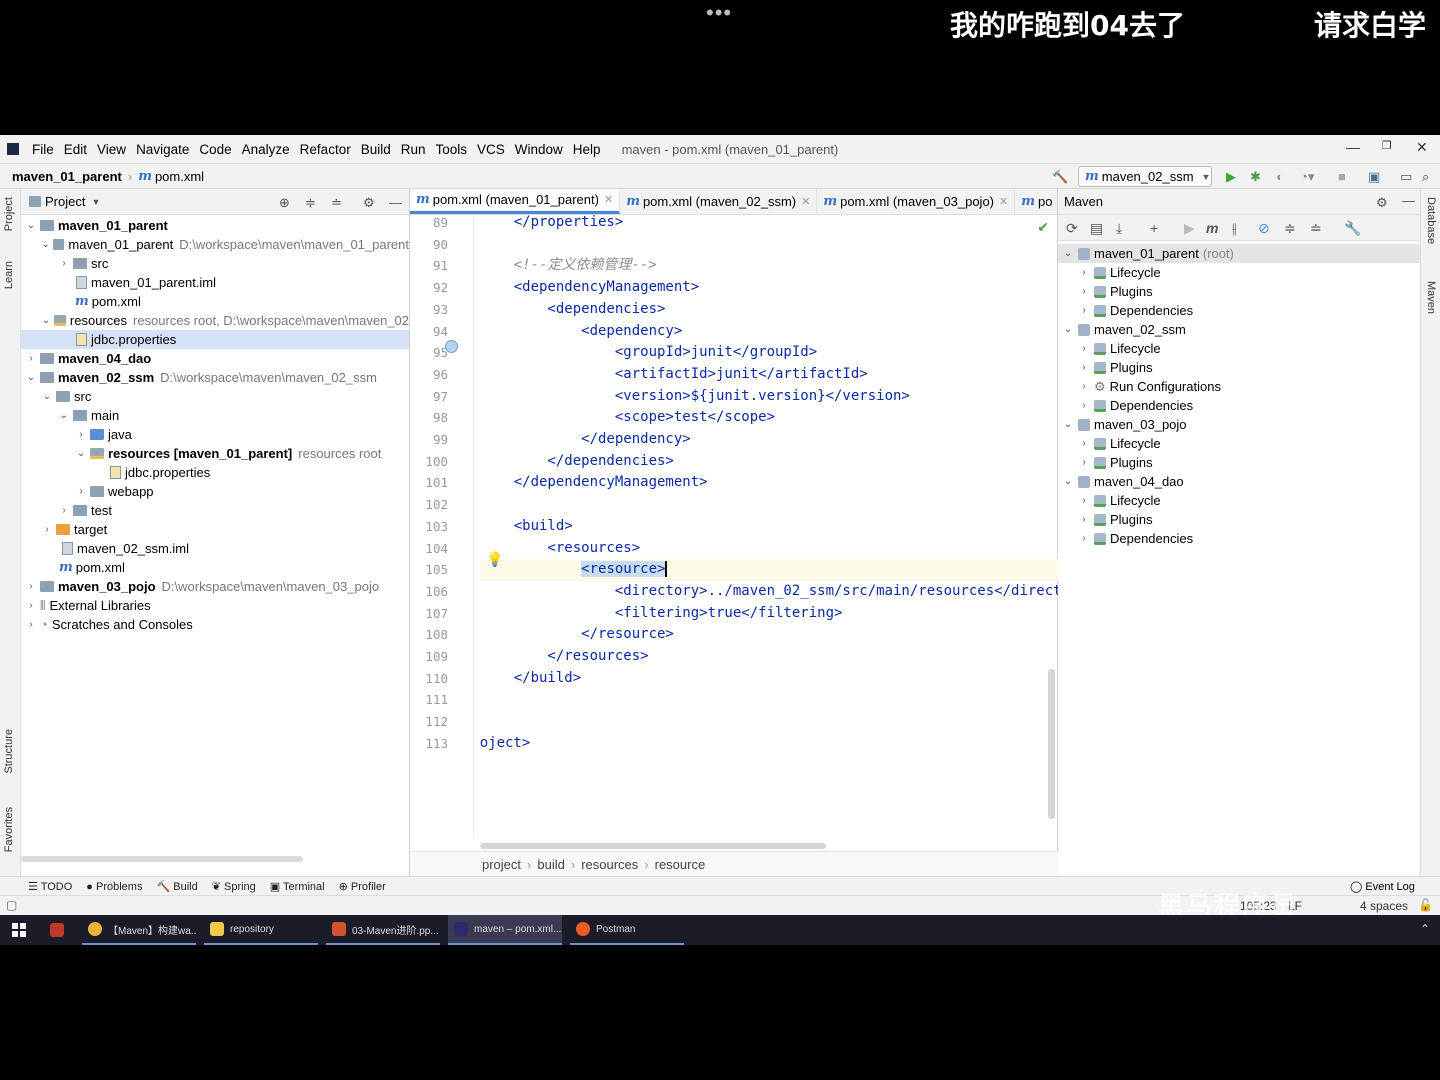 This screenshot has height=1080, width=1440. What do you see at coordinates (19, 930) in the screenshot?
I see `windows-start-icon` at bounding box center [19, 930].